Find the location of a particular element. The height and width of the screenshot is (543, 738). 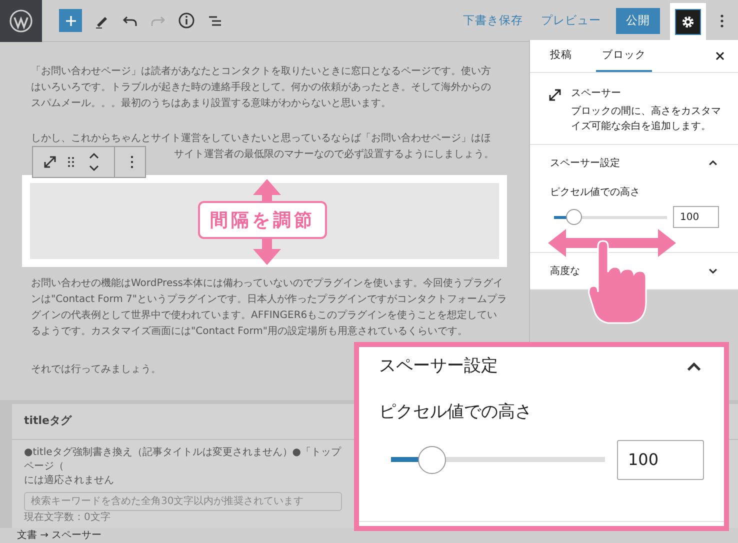

info-icon is located at coordinates (186, 20).